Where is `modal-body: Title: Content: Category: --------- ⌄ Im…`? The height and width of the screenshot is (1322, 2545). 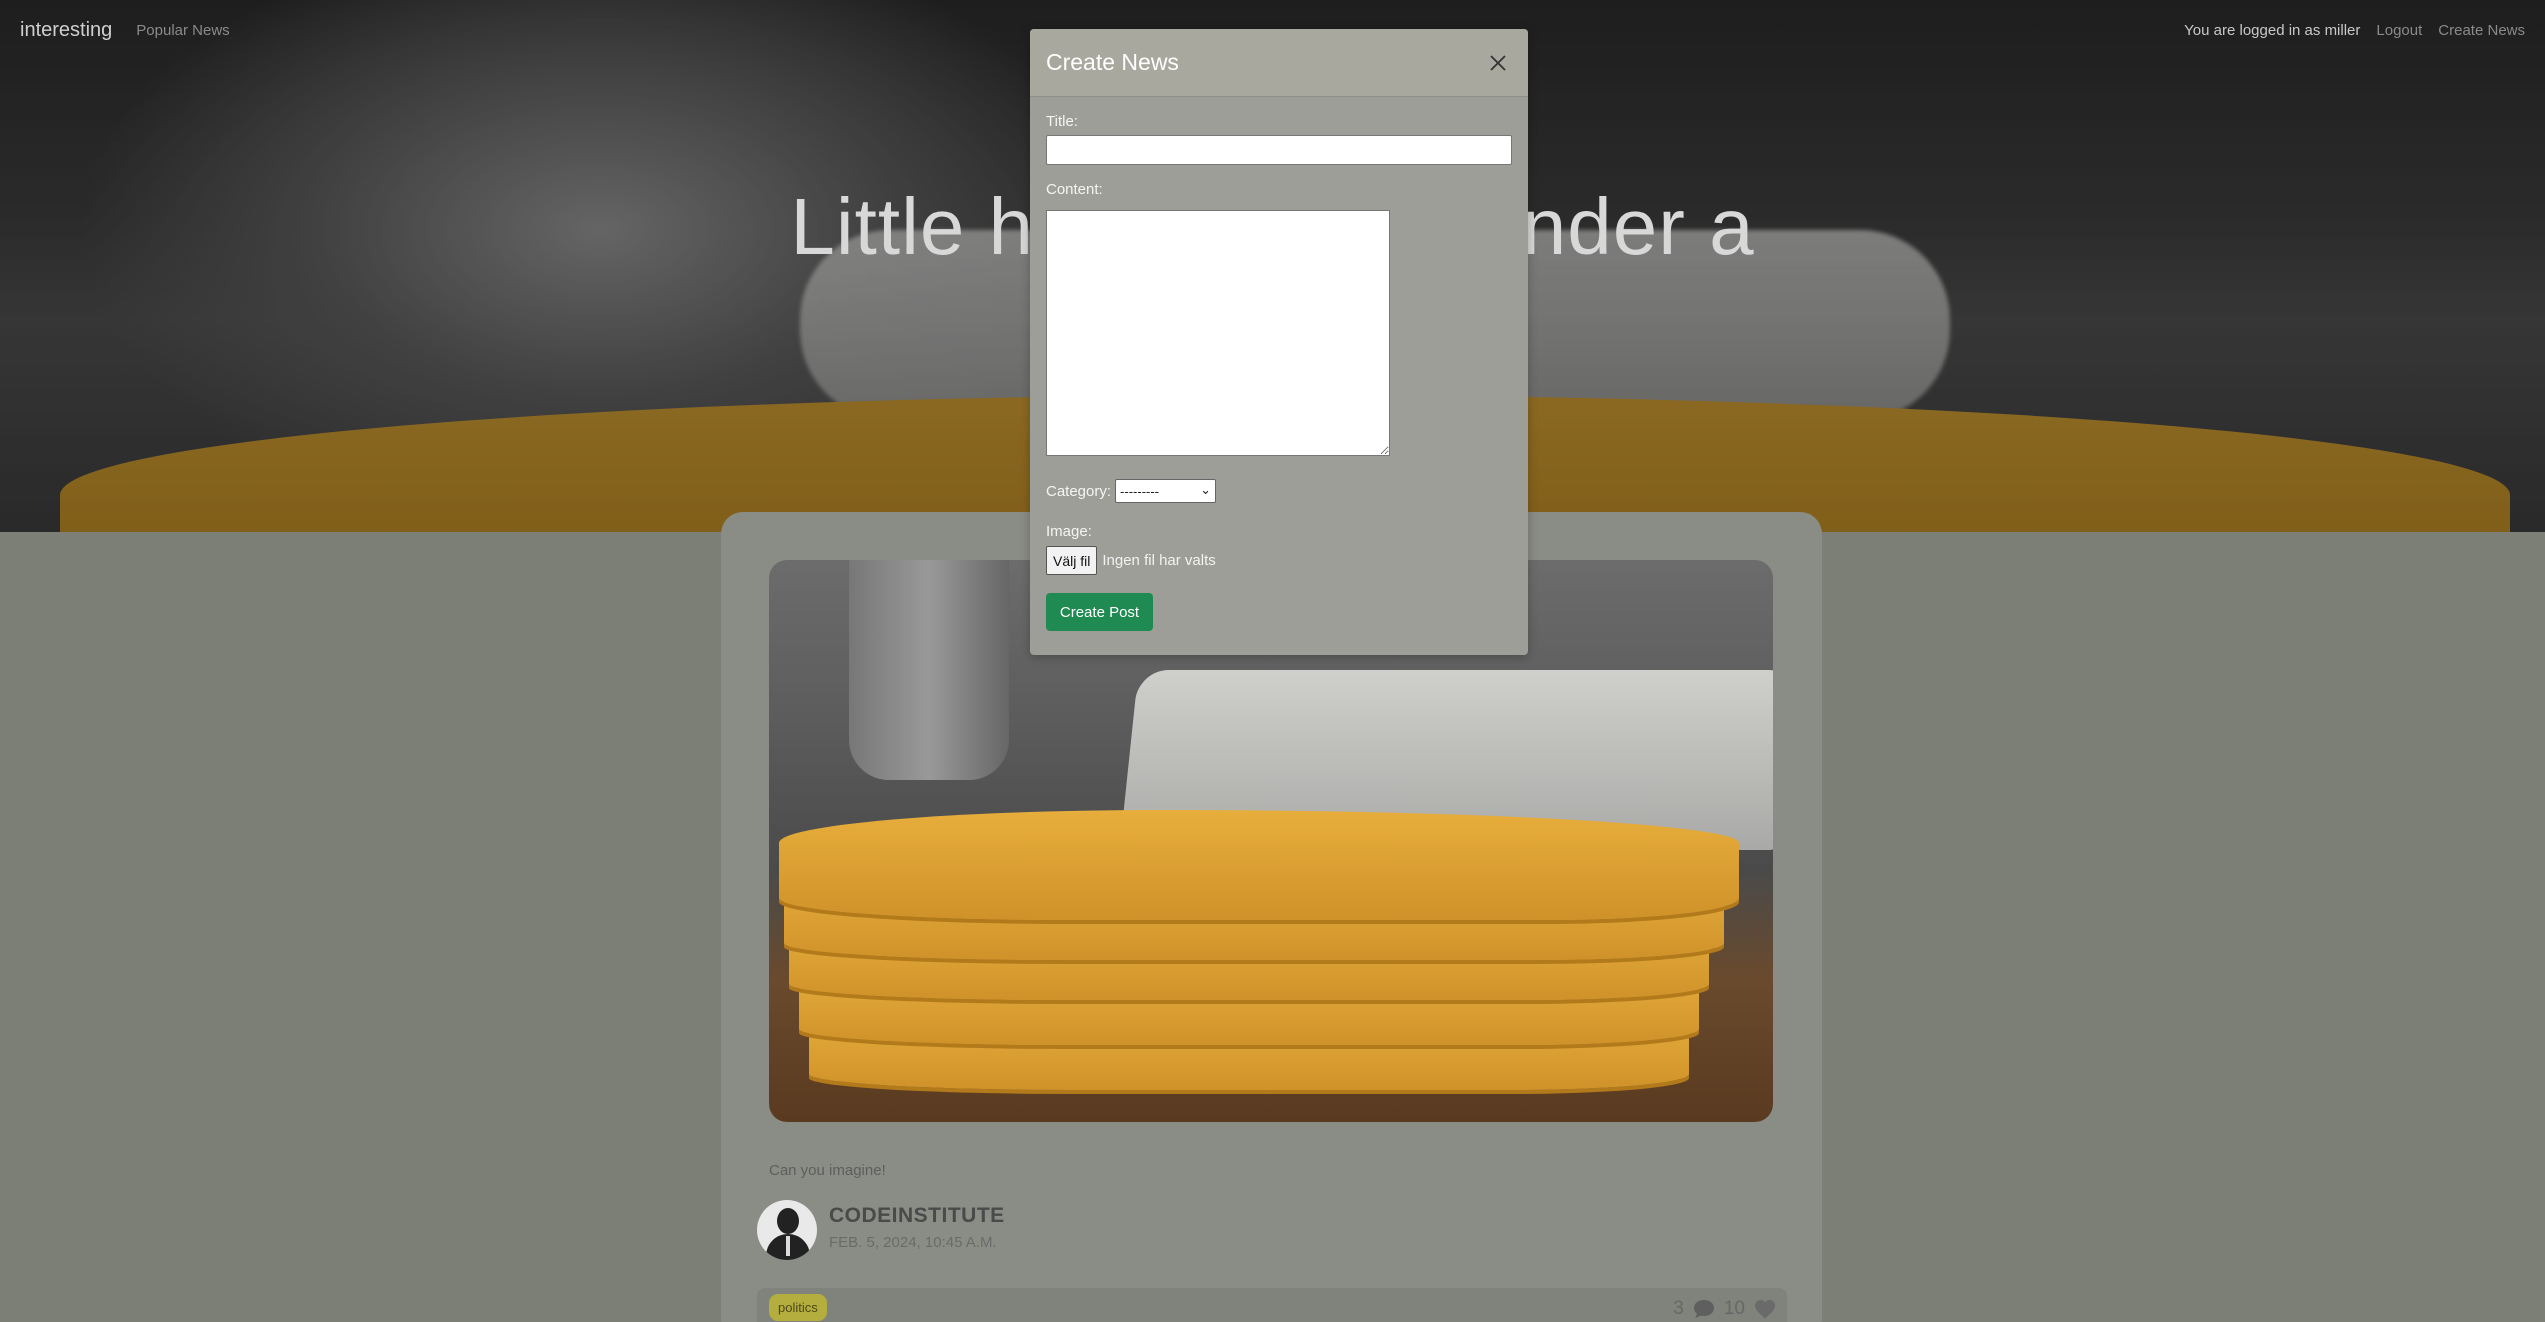
modal-body: Title: Content: Category: --------- ⌄ Im… is located at coordinates (1279, 372).